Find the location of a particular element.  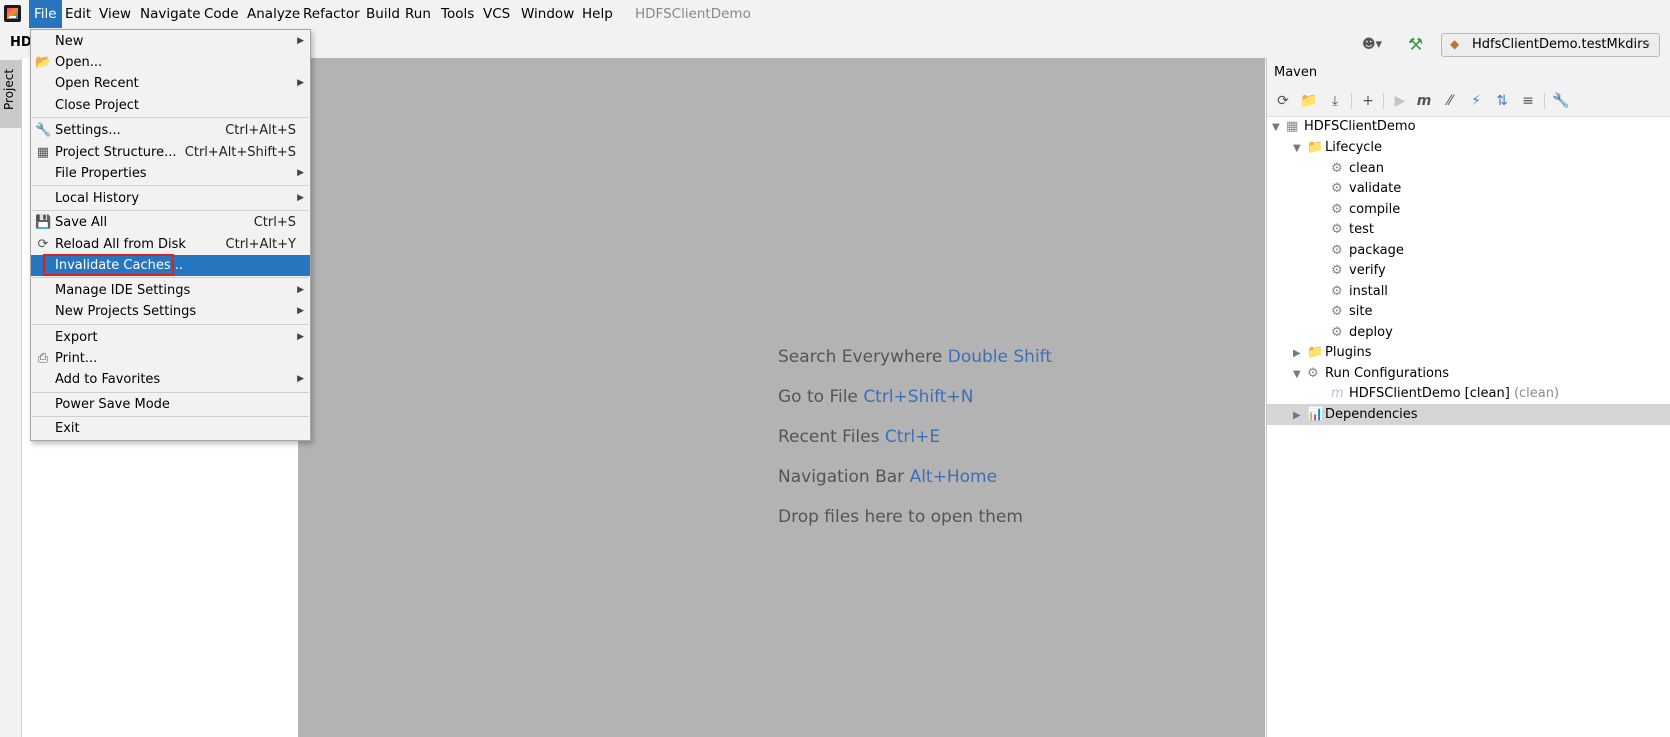

tree-node-goal: ⚙ validate is located at coordinates (1366, 188).